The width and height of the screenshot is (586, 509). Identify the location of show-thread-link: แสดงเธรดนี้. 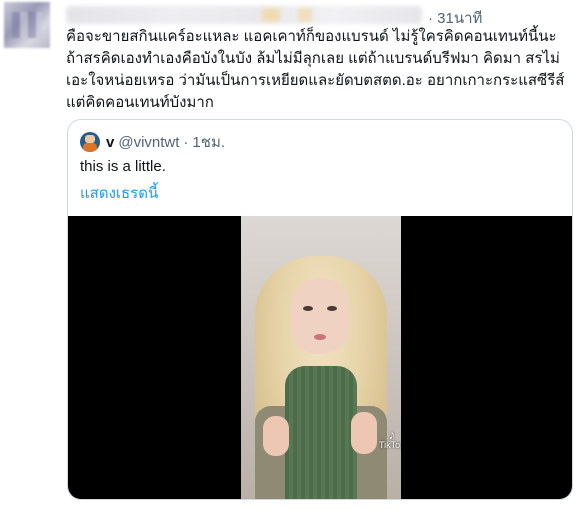
(119, 193).